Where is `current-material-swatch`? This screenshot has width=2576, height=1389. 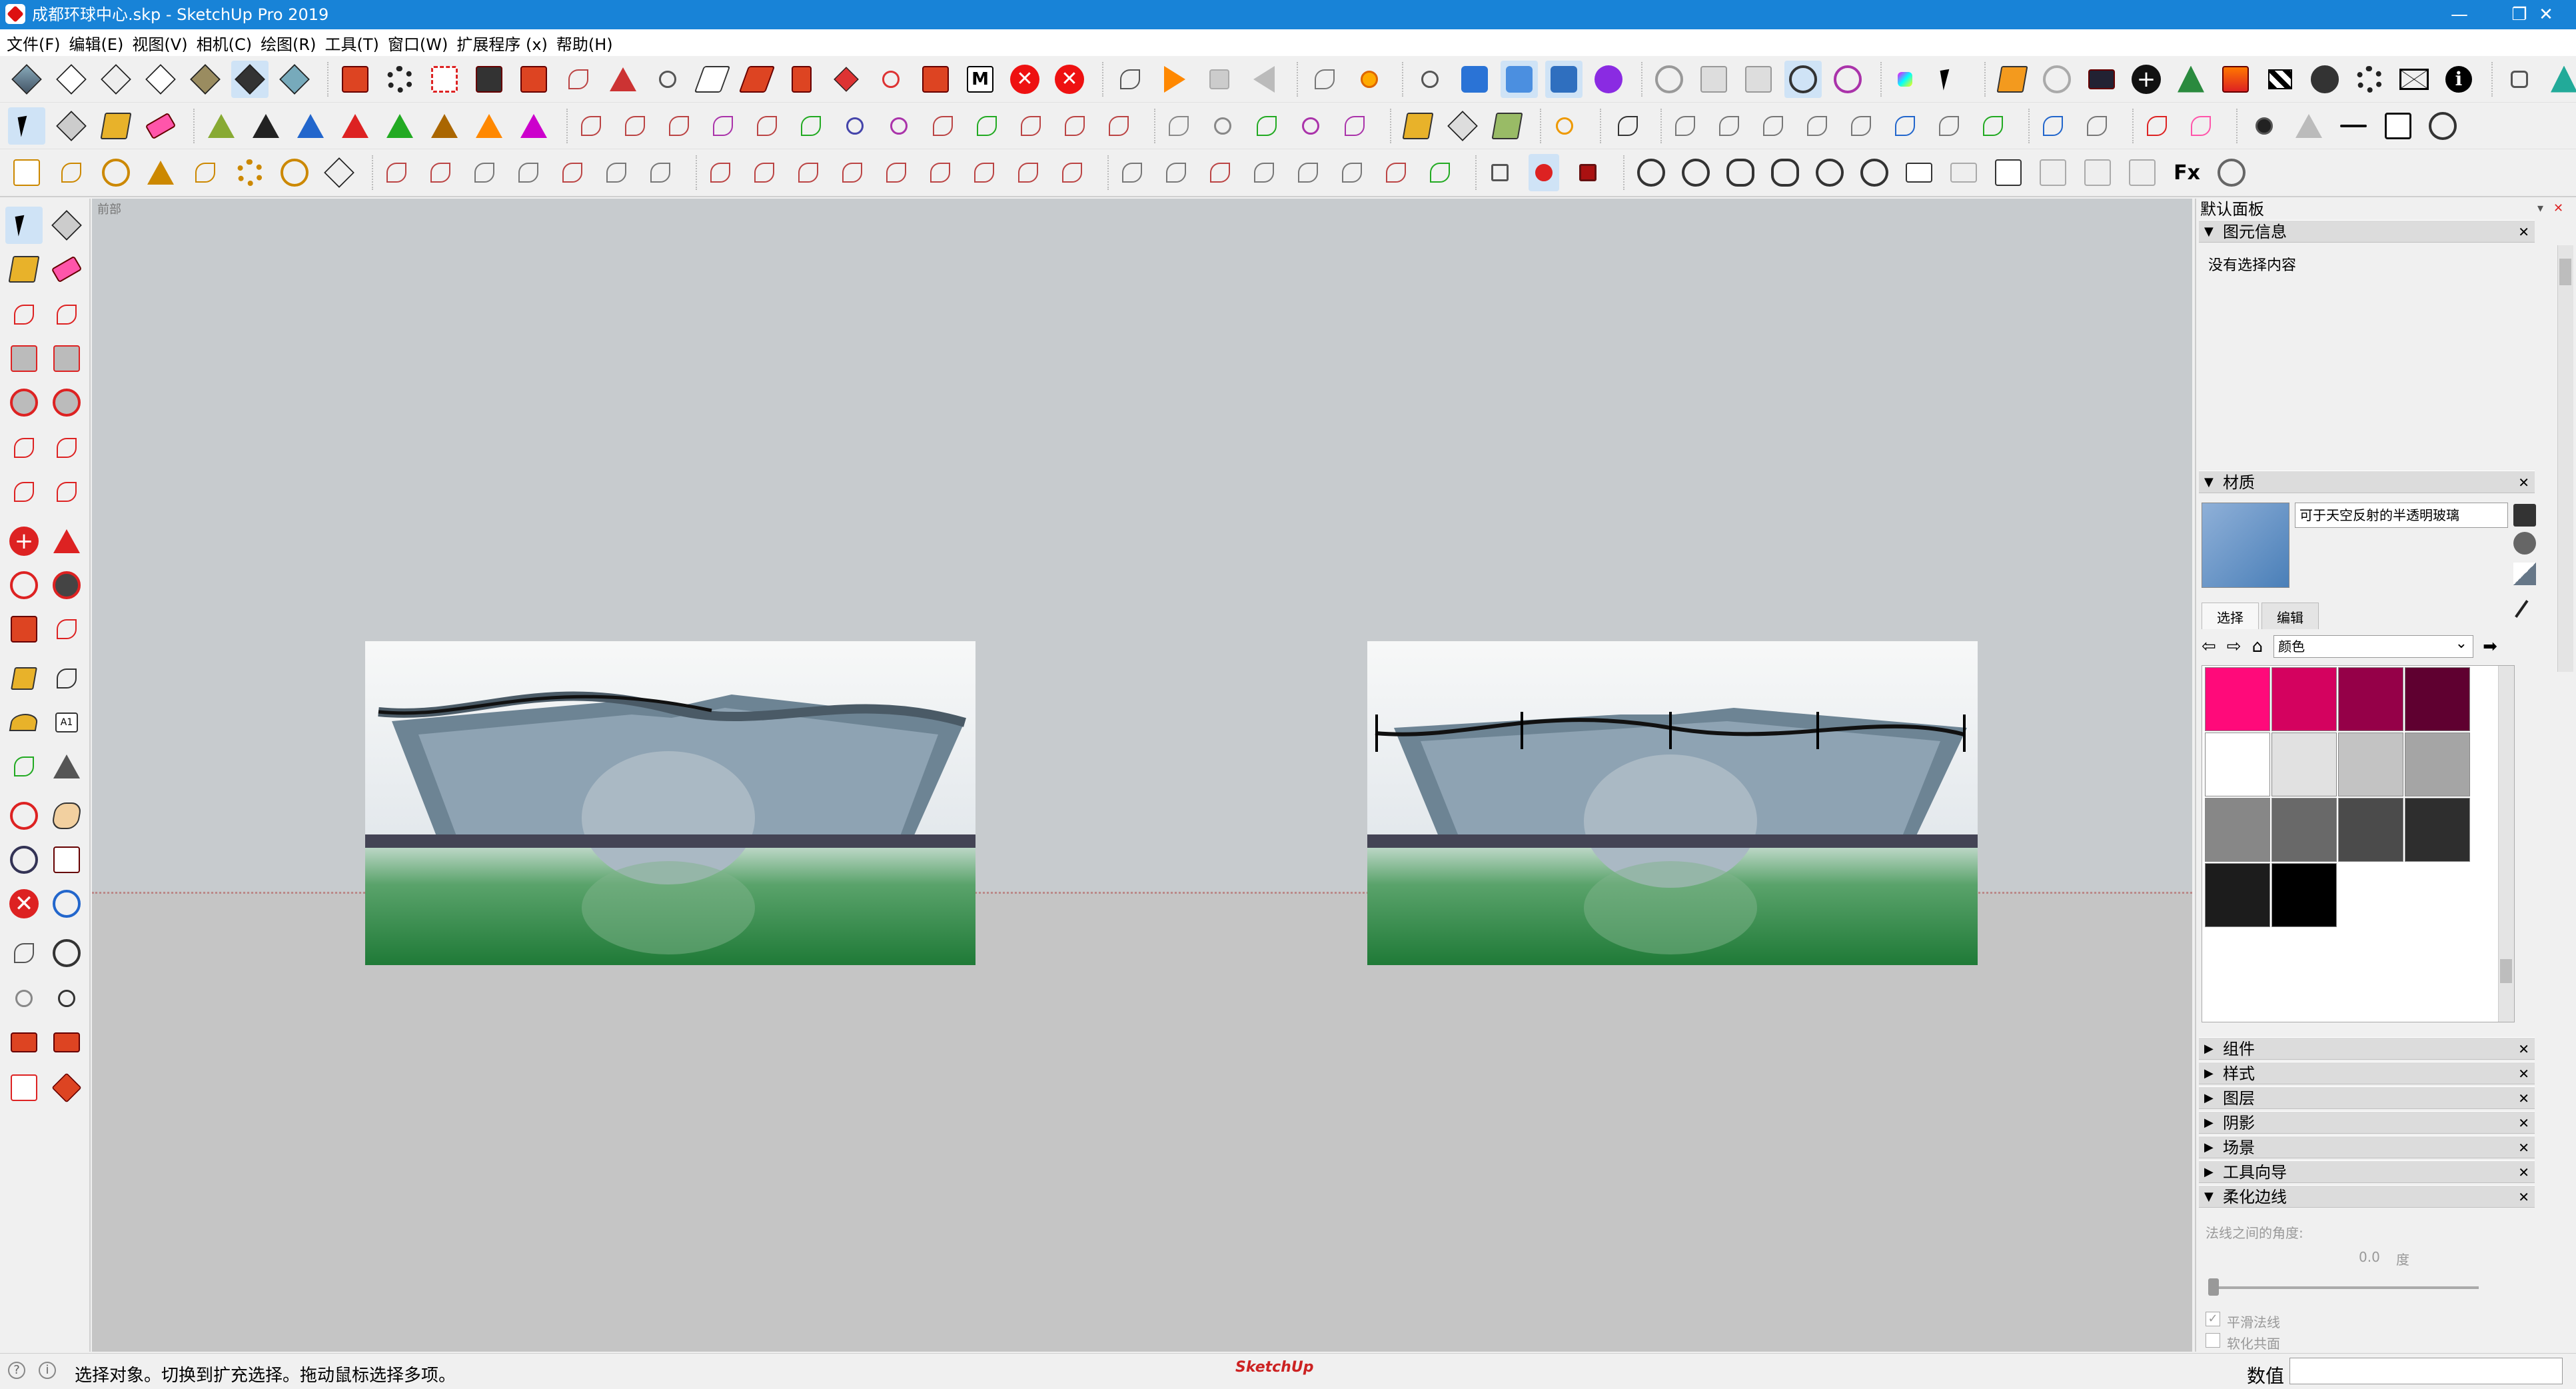
current-material-swatch is located at coordinates (2245, 545).